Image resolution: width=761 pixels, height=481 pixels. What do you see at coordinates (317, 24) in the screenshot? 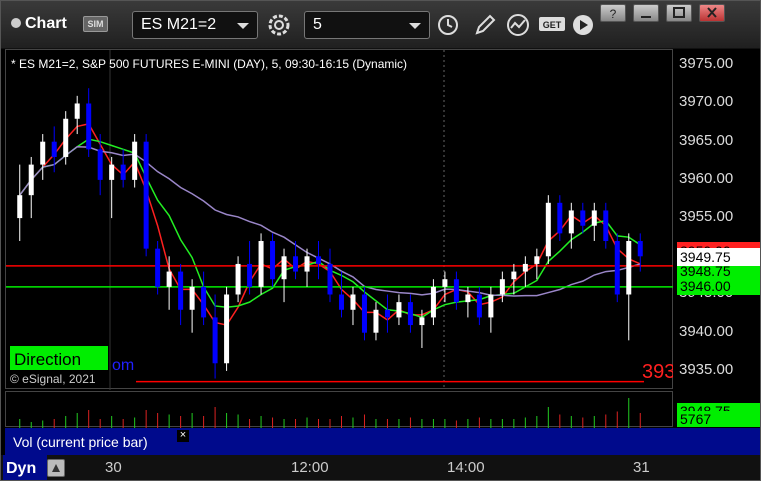
I see `interval-value: 5` at bounding box center [317, 24].